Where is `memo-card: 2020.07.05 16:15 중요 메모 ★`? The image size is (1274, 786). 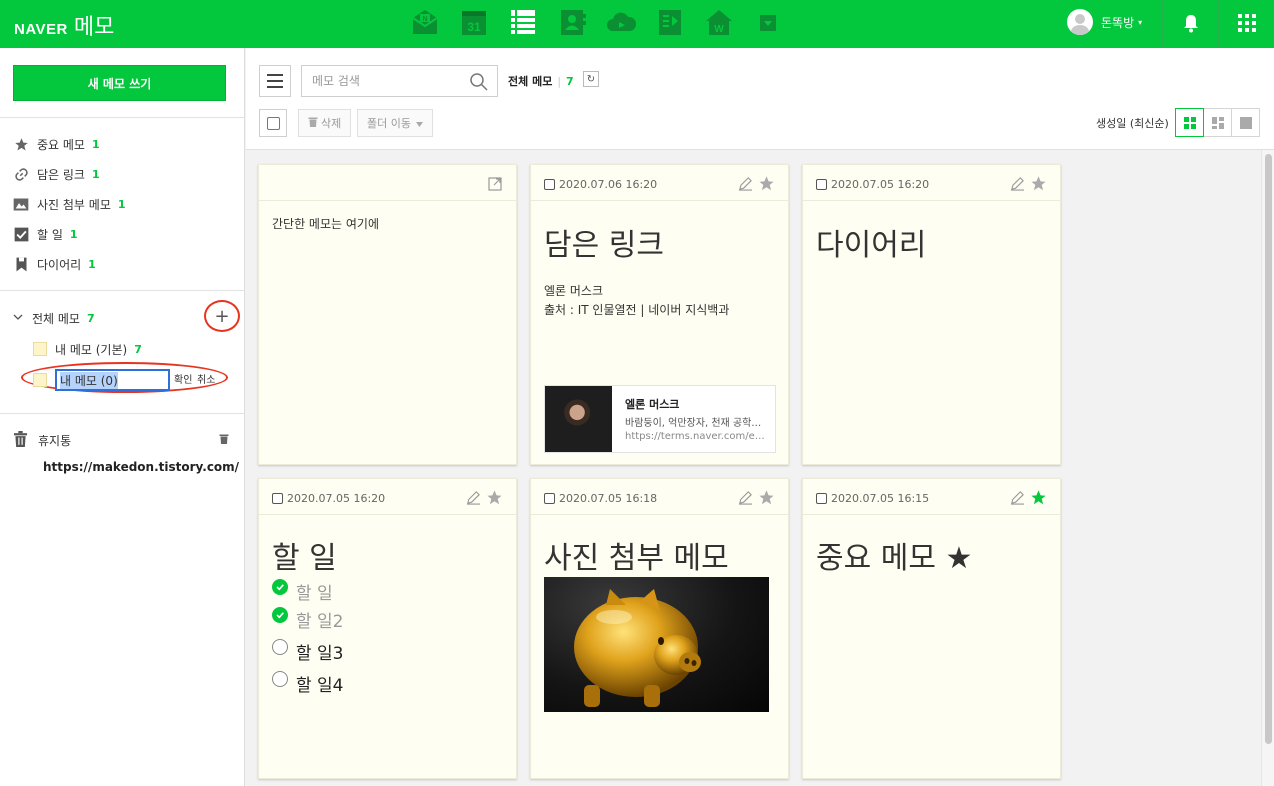 memo-card: 2020.07.05 16:15 중요 메모 ★ is located at coordinates (931, 628).